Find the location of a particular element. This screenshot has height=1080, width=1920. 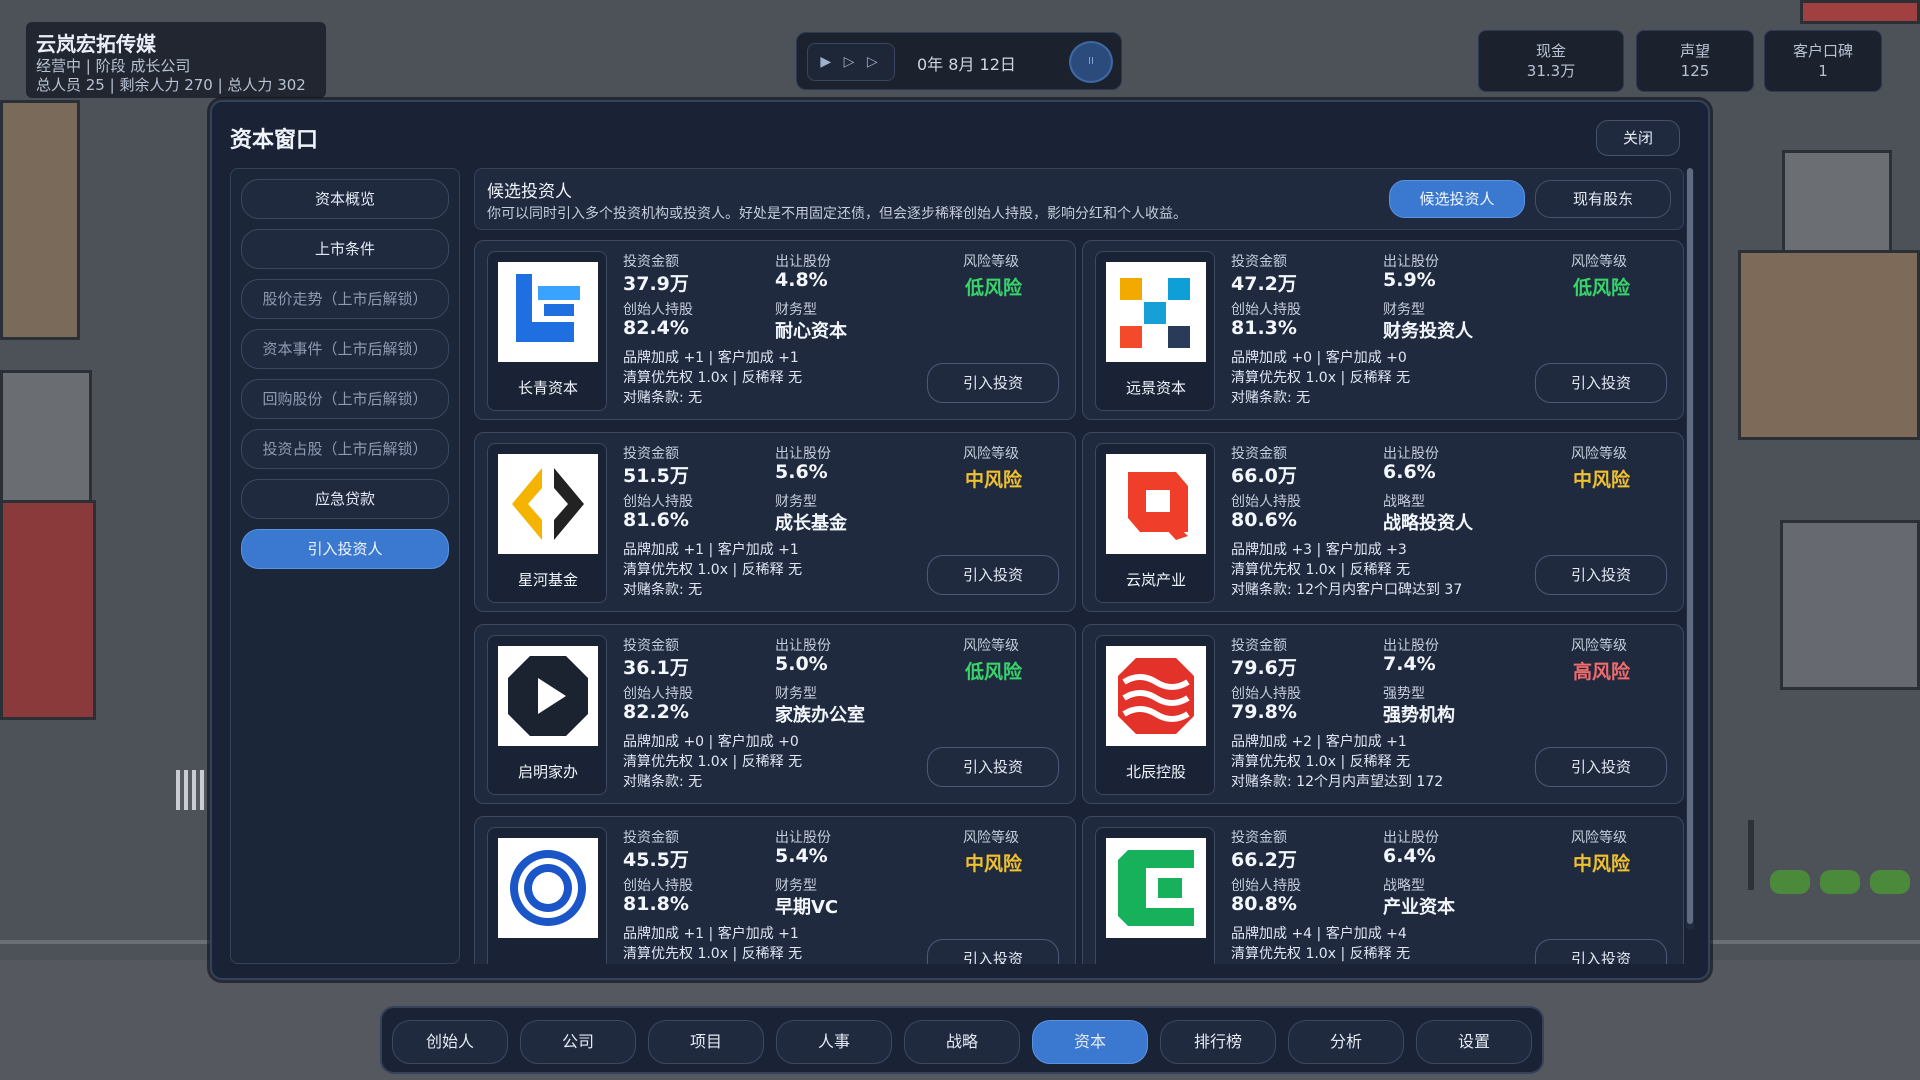

nav-settings: 设置 is located at coordinates (1474, 1042).